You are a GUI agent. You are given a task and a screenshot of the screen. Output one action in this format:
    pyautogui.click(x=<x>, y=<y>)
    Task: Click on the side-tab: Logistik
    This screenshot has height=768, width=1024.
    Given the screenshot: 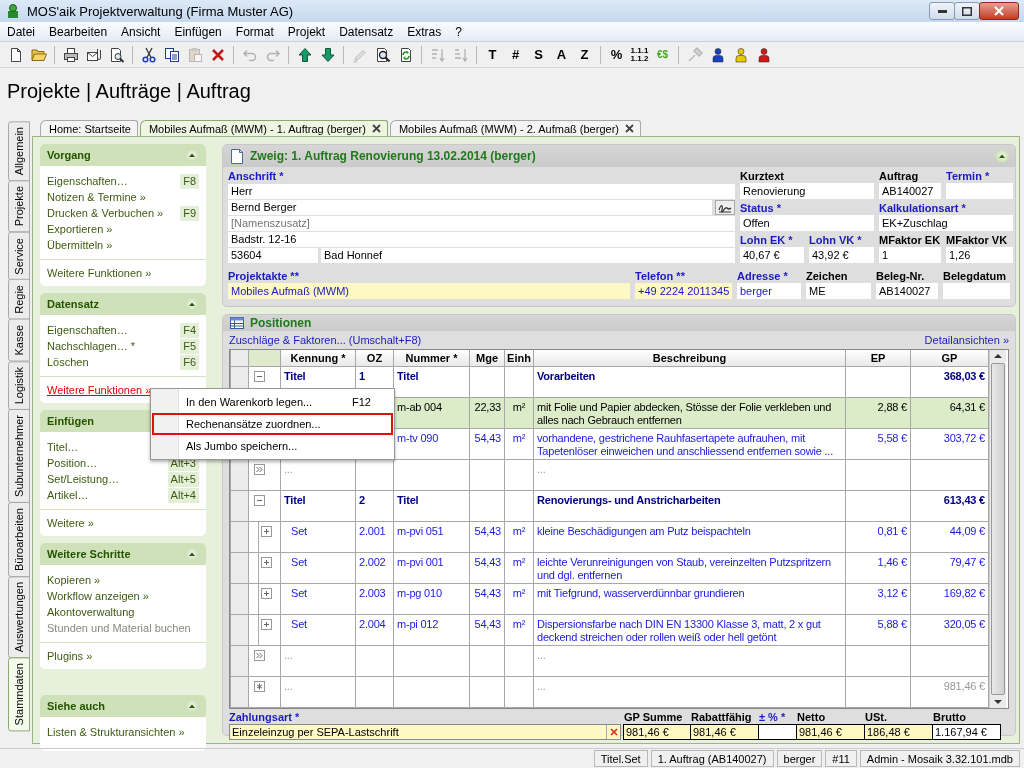 What is the action you would take?
    pyautogui.click(x=19, y=385)
    